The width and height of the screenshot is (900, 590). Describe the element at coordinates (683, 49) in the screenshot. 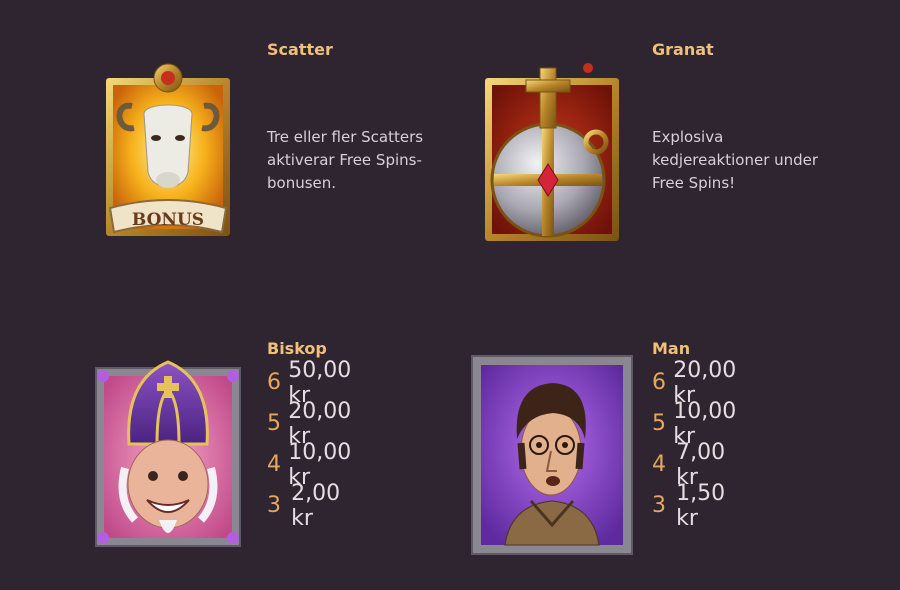

I see `symbol-title: Granat` at that location.